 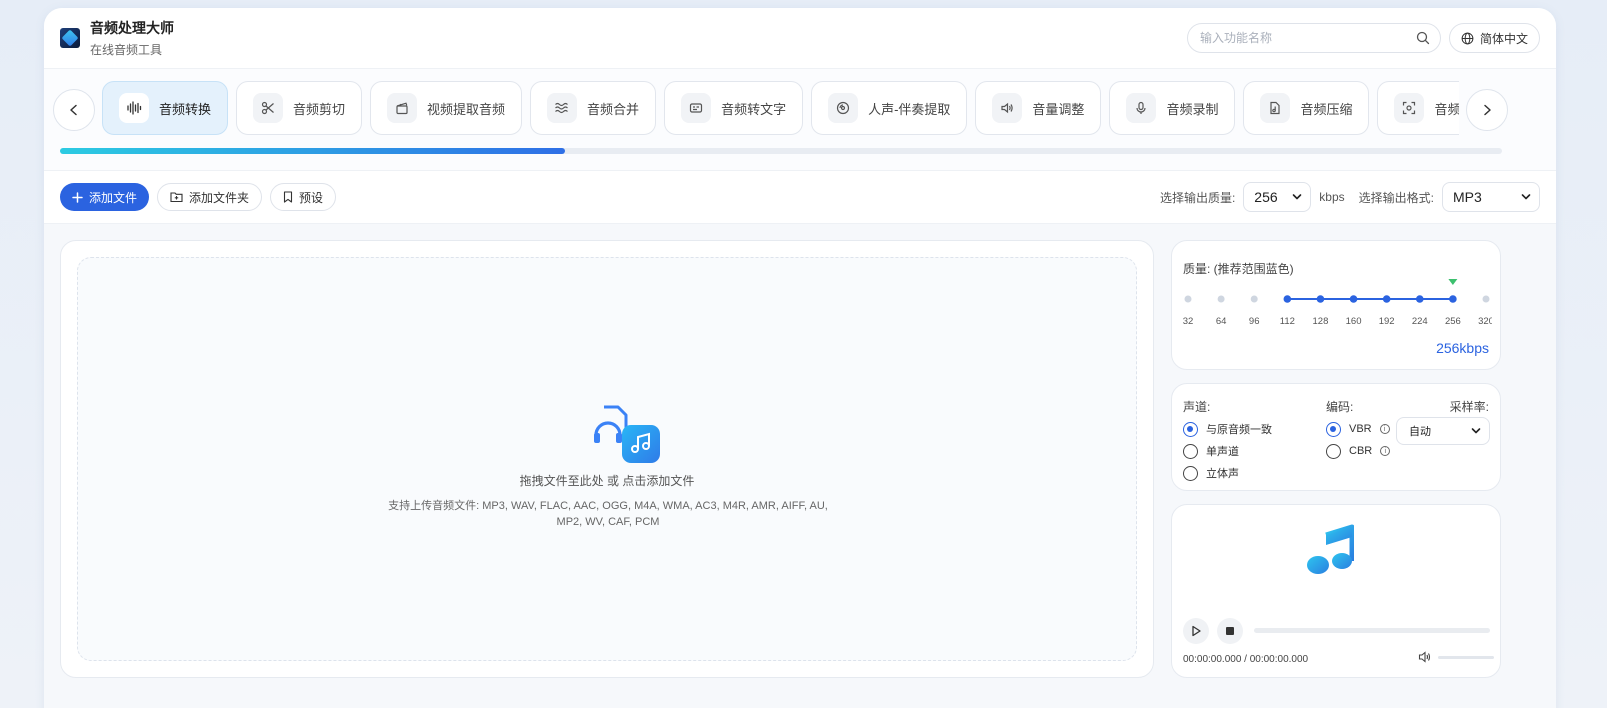 I want to click on output-format-select: MP3, so click(x=1491, y=197).